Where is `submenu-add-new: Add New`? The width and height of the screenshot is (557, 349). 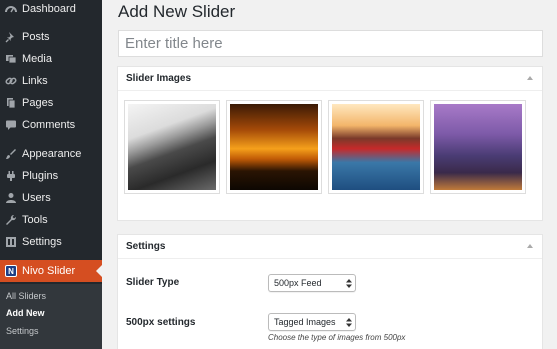
submenu-add-new: Add New is located at coordinates (25, 313).